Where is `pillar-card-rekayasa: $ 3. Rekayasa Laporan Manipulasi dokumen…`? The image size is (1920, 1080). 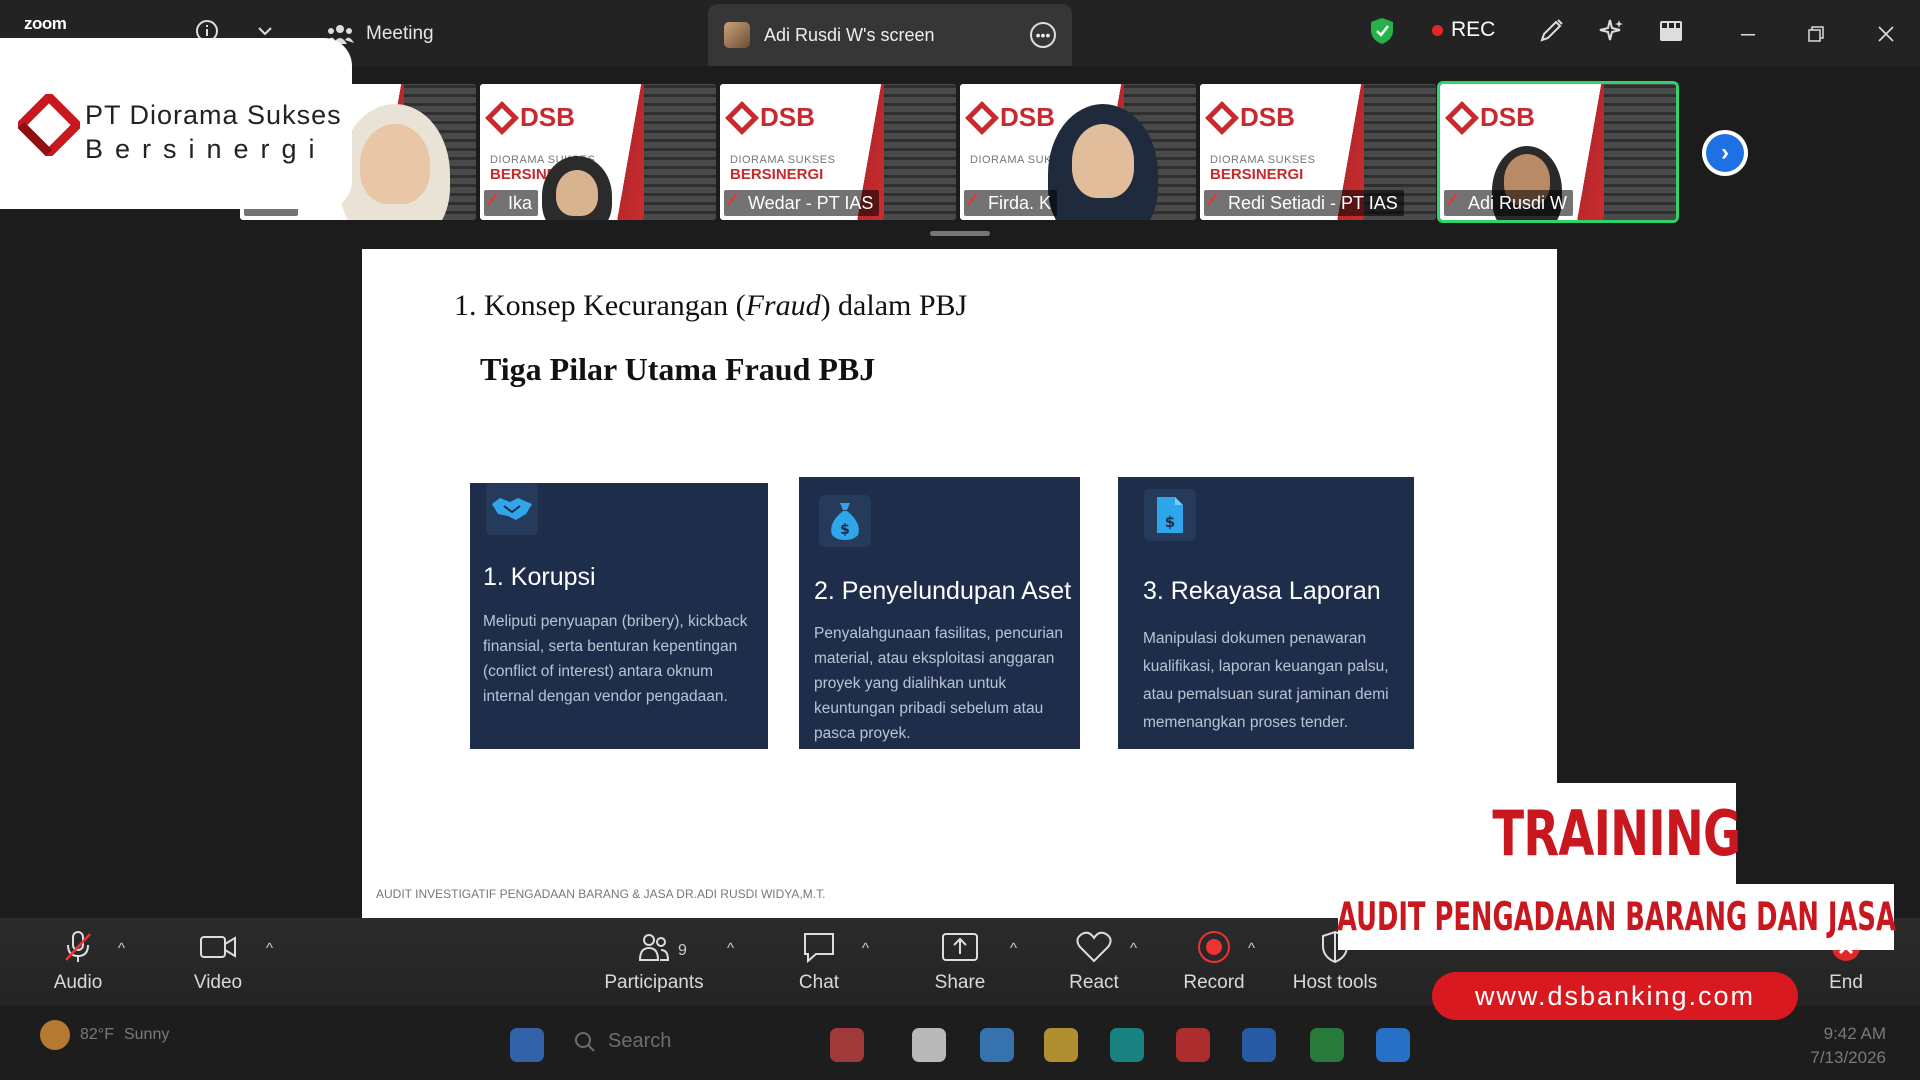 pillar-card-rekayasa: $ 3. Rekayasa Laporan Manipulasi dokumen… is located at coordinates (1266, 613).